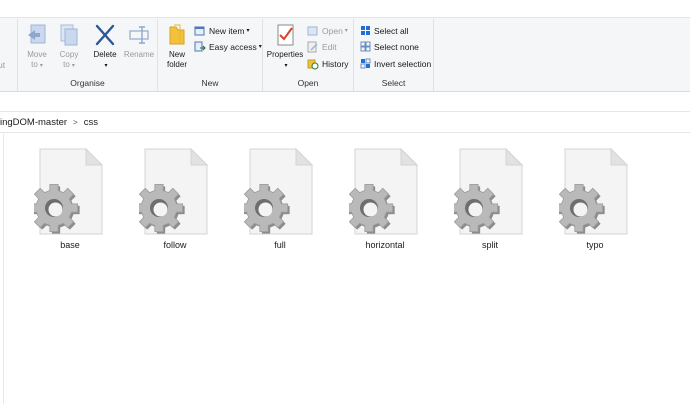 The width and height of the screenshot is (690, 404). I want to click on open-group-label: Open, so click(308, 83).